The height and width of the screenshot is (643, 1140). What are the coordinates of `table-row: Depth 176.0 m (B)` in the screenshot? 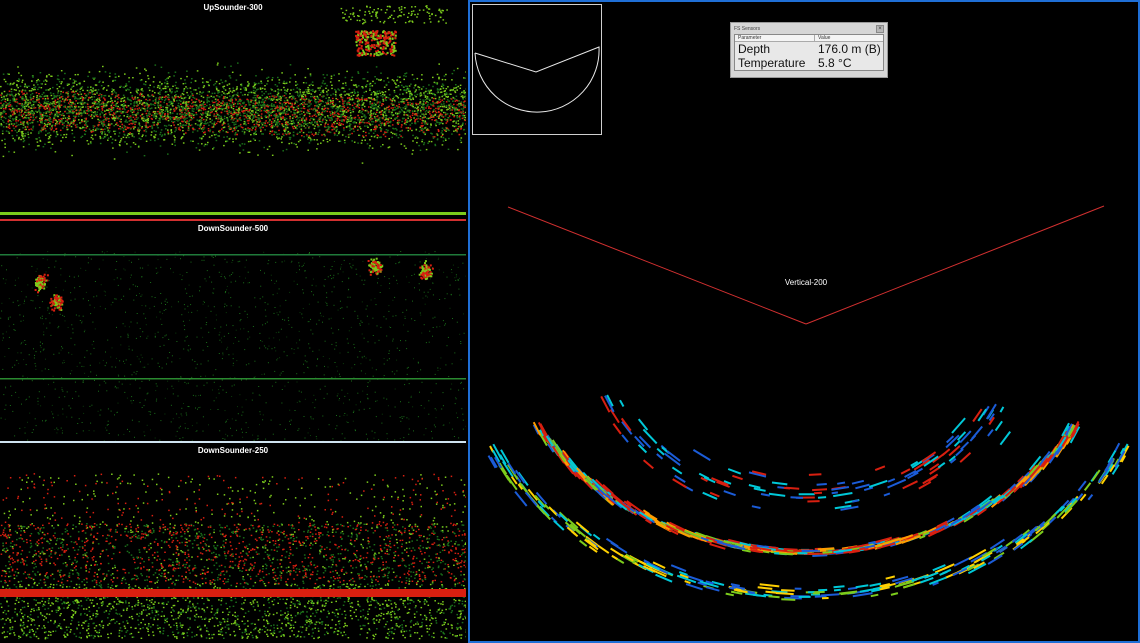 It's located at (809, 49).